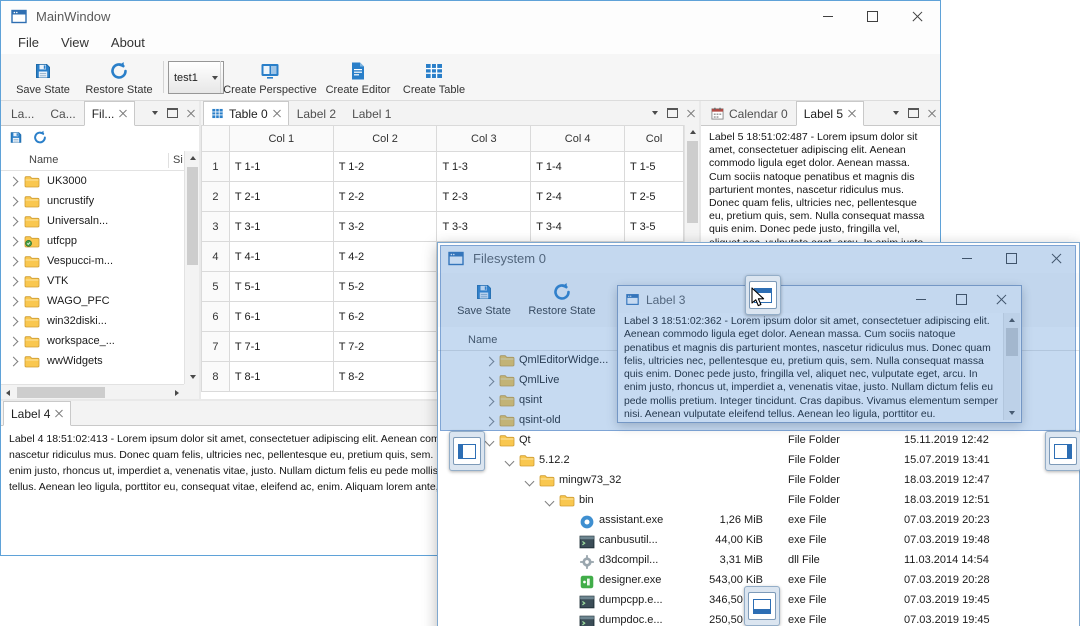  What do you see at coordinates (92, 241) in the screenshot?
I see `tree-item: utfcpp` at bounding box center [92, 241].